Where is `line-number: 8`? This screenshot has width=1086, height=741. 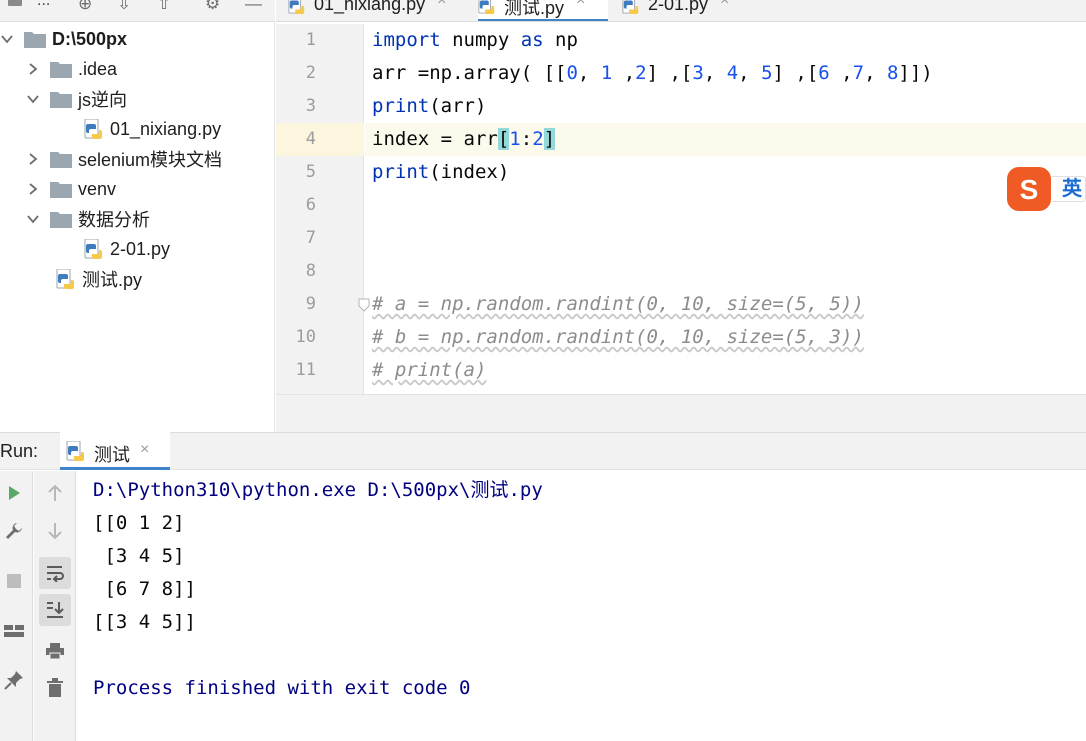 line-number: 8 is located at coordinates (310, 271).